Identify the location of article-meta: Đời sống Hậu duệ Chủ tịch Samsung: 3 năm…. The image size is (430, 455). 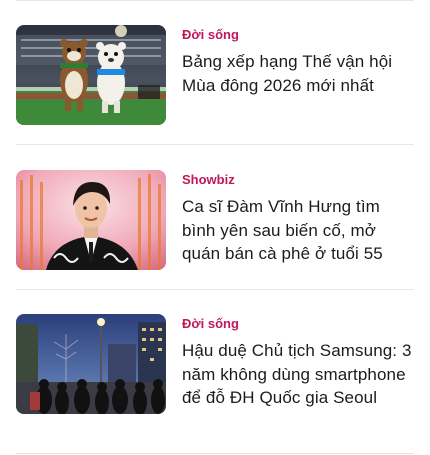
(298, 362).